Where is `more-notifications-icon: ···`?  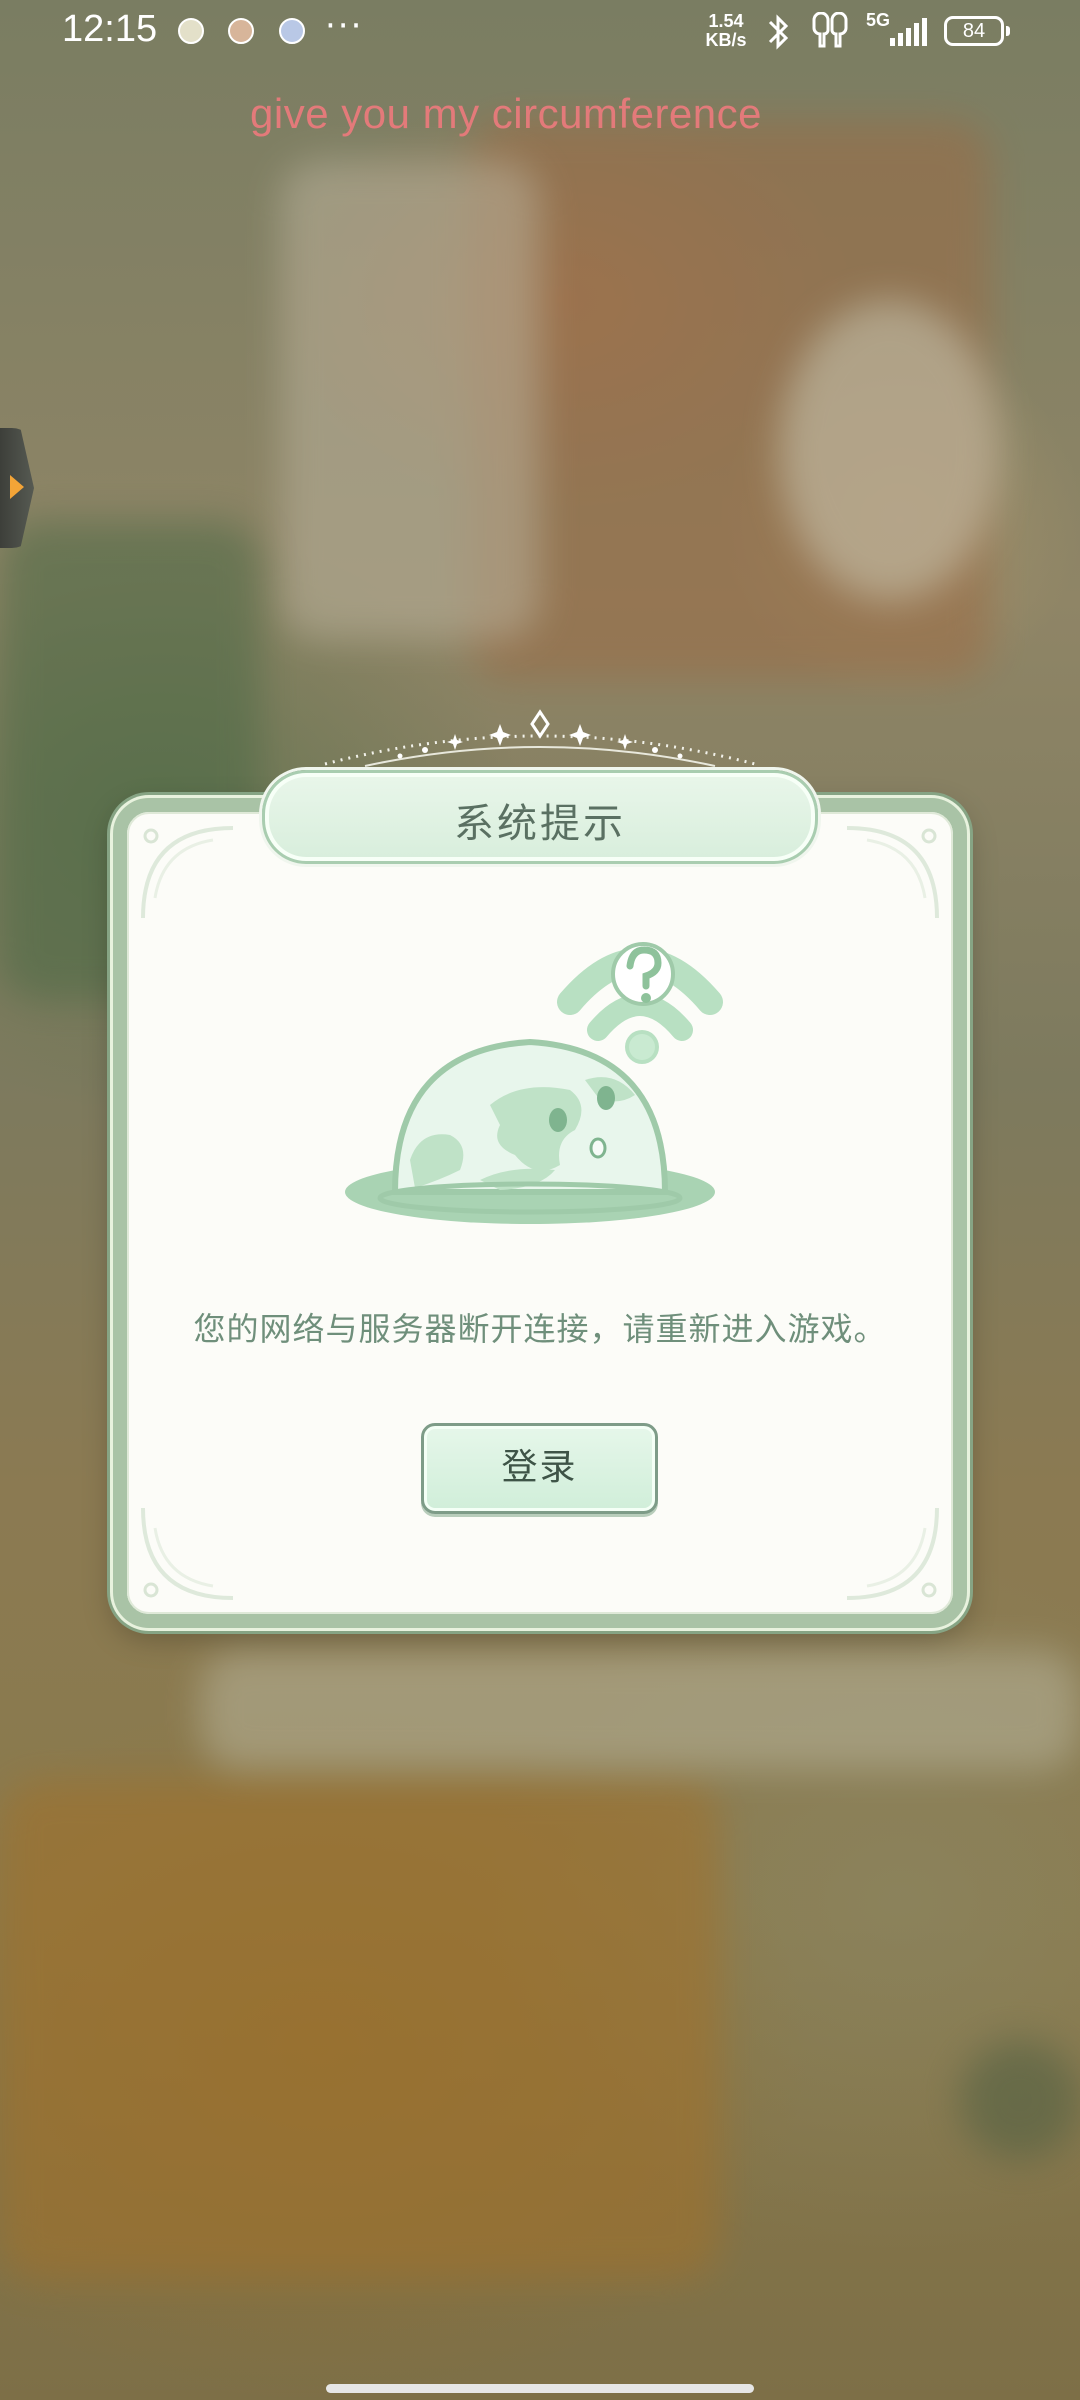 more-notifications-icon: ··· is located at coordinates (344, 26).